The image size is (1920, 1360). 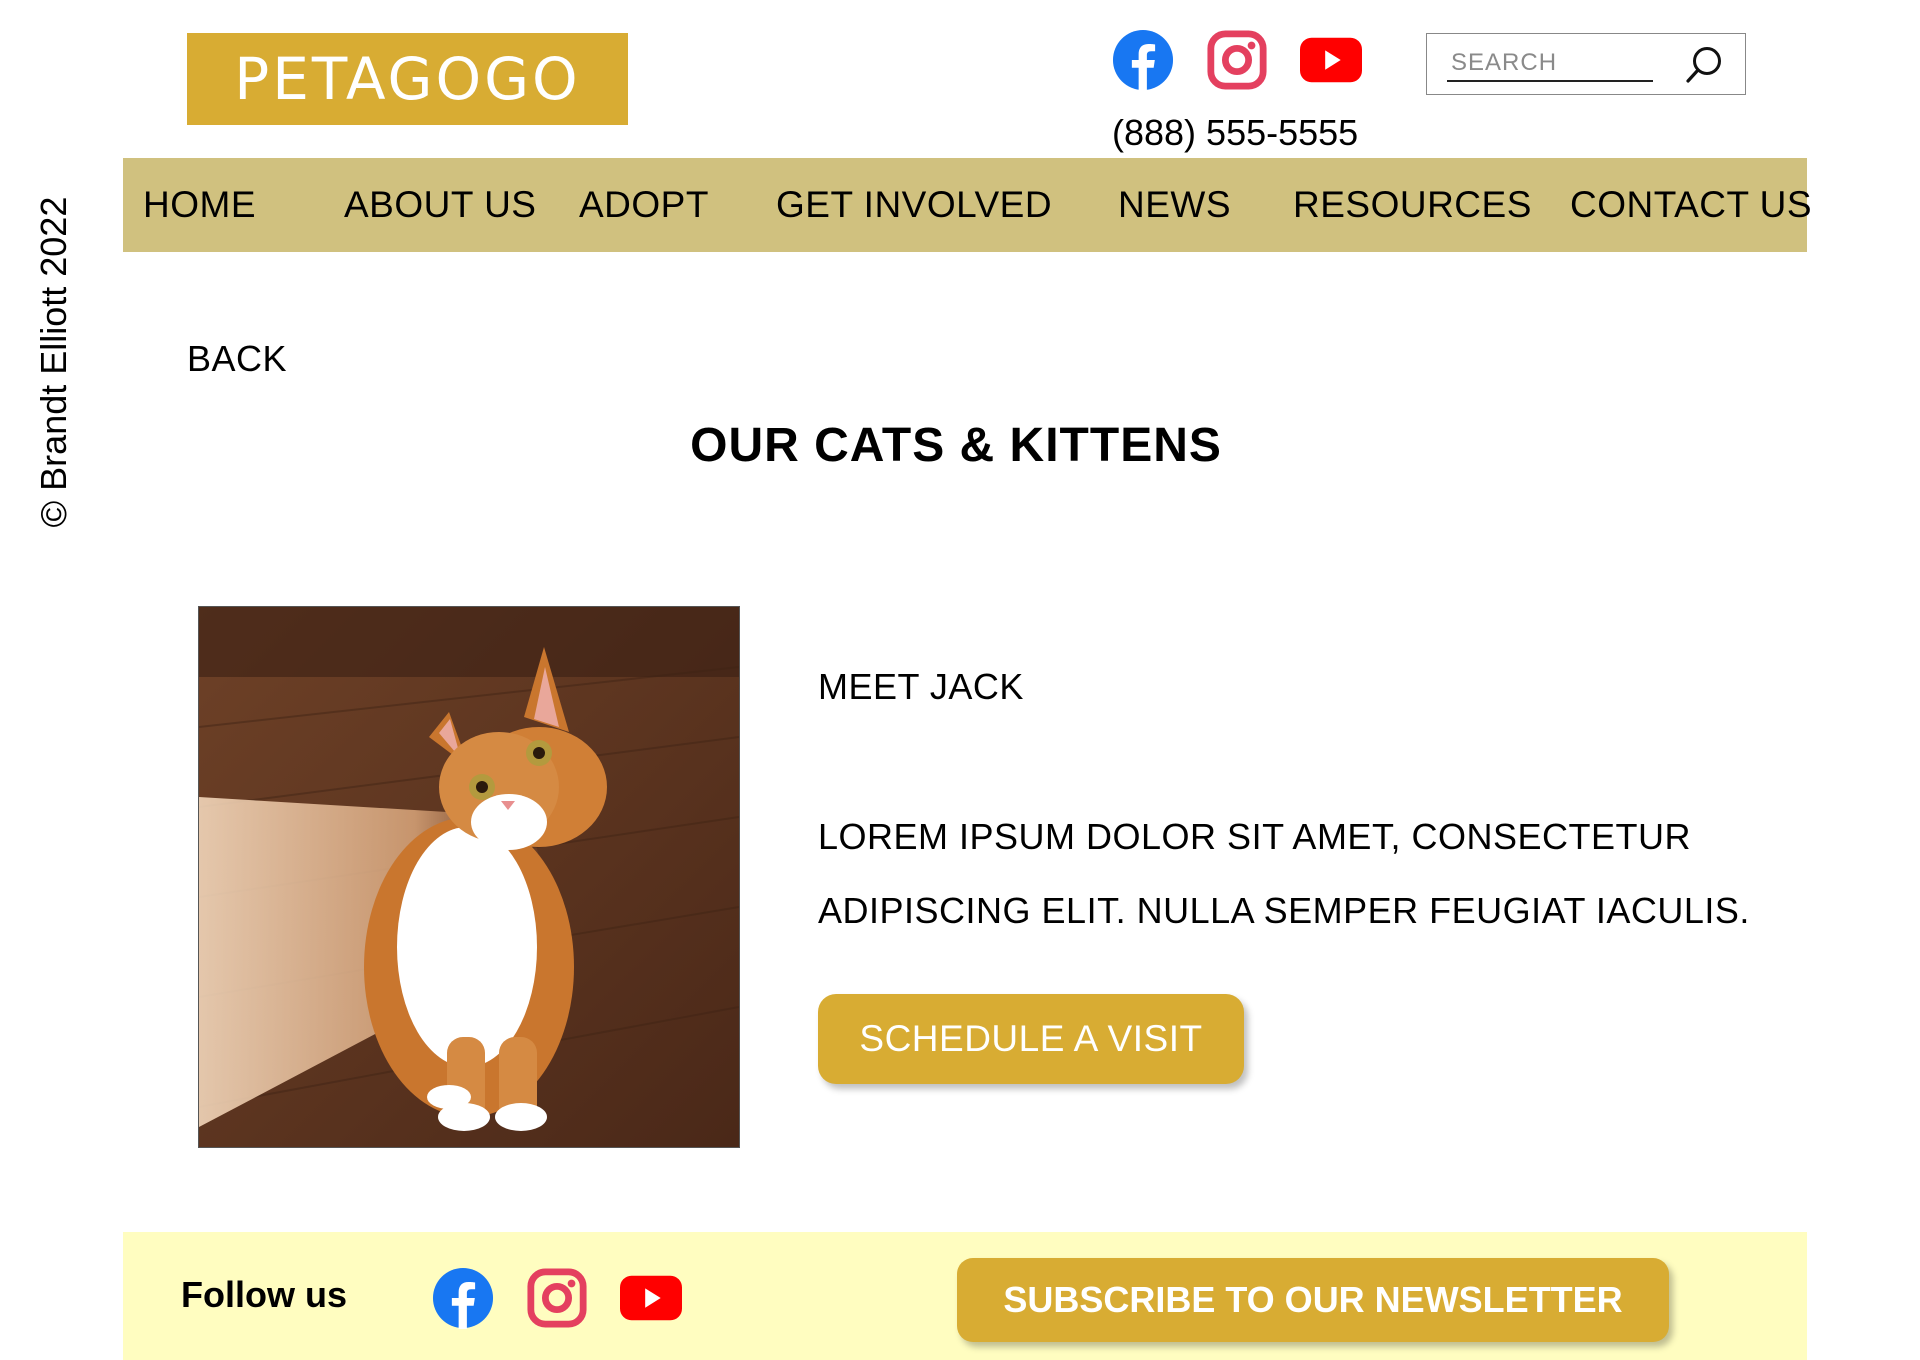 I want to click on logo-text: PETAGOGO, so click(x=407, y=79).